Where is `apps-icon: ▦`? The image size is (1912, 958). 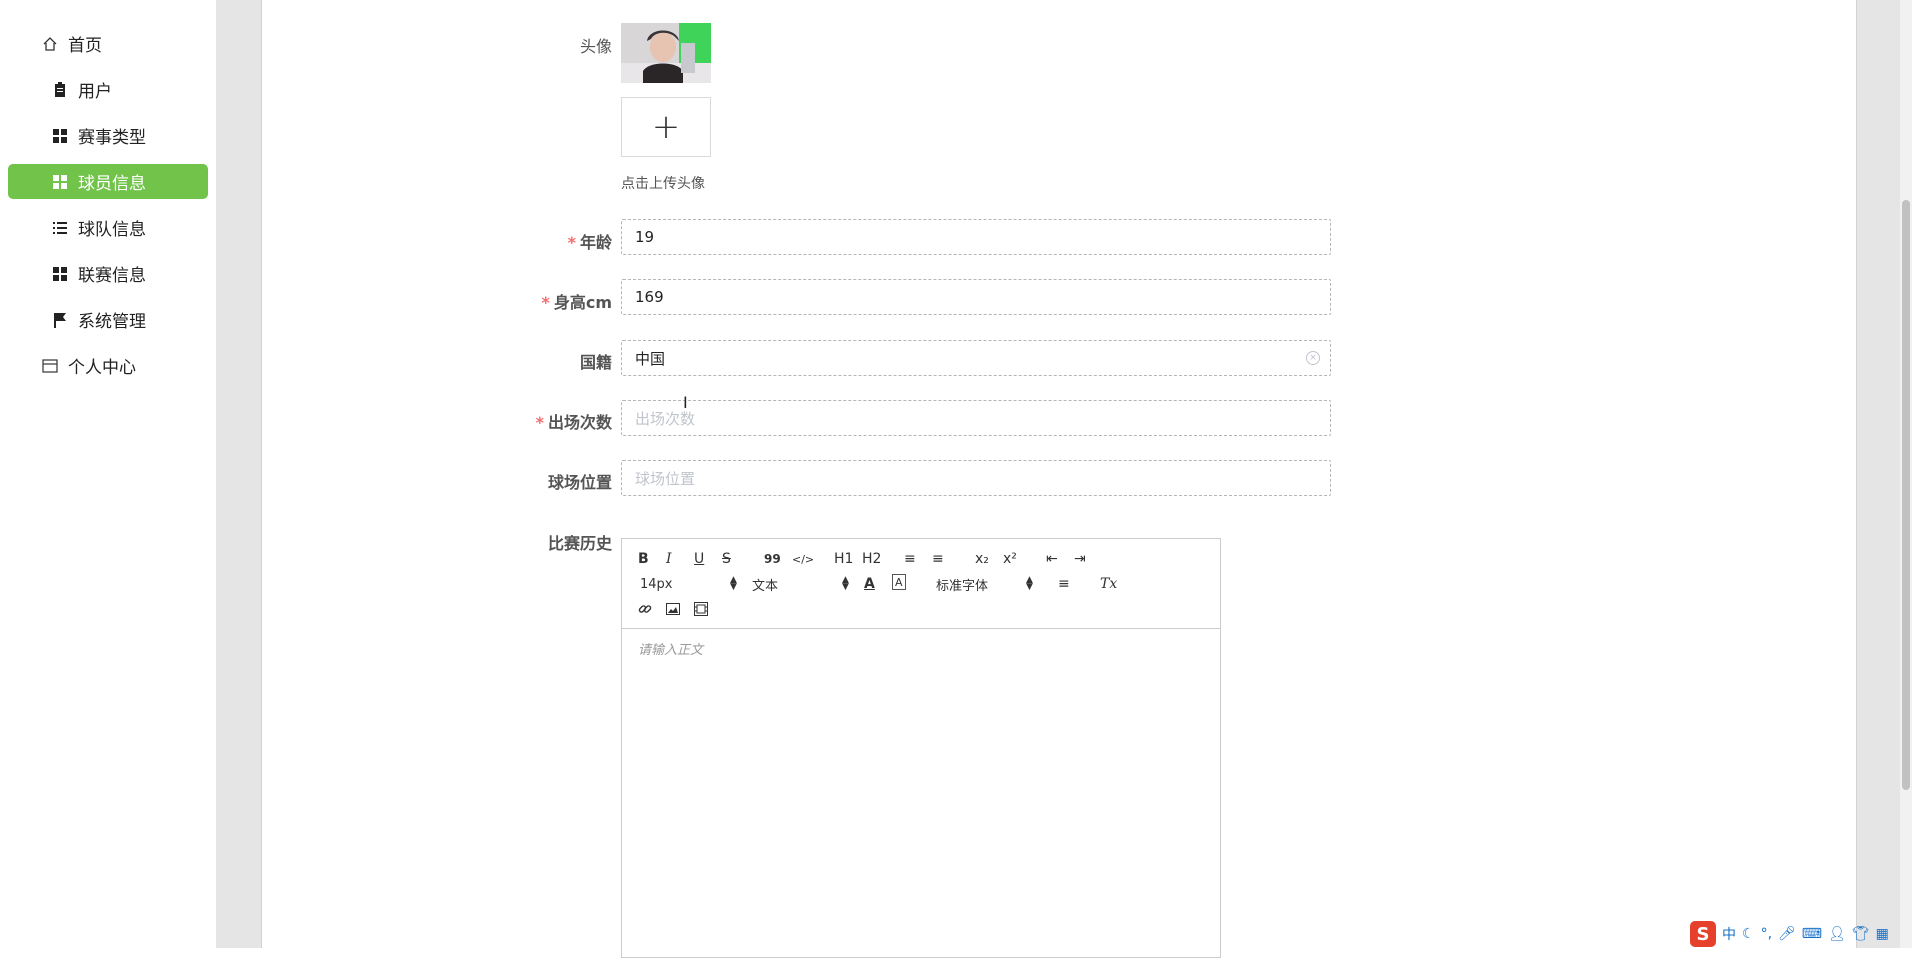 apps-icon: ▦ is located at coordinates (1882, 934).